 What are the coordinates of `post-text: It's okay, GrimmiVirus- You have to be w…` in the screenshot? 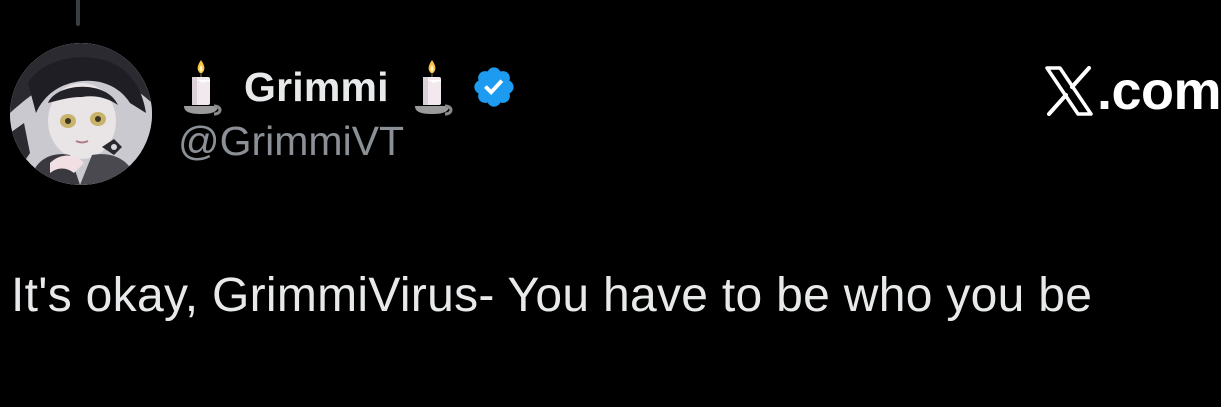 It's located at (552, 295).